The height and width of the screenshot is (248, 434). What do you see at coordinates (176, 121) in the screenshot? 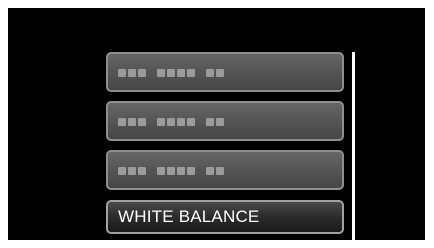
I see `menu-item-2-placeholder-text` at bounding box center [176, 121].